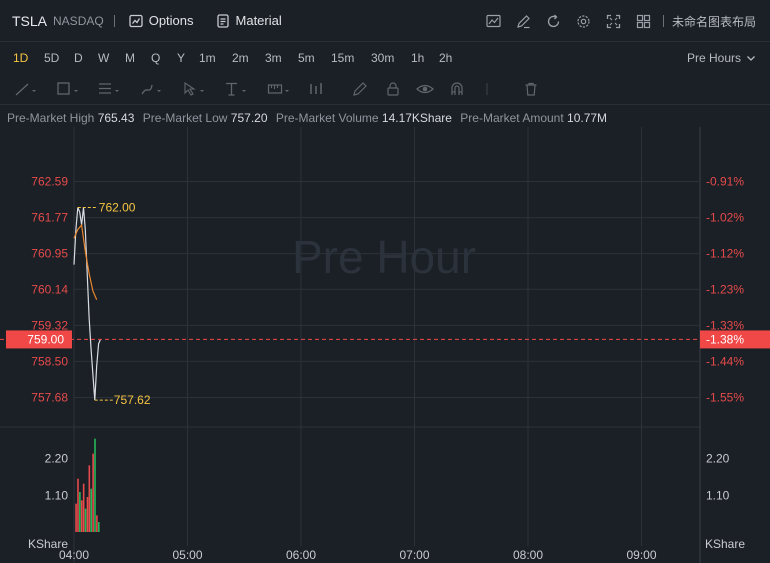  What do you see at coordinates (445, 58) in the screenshot?
I see `interval-2h: 2h` at bounding box center [445, 58].